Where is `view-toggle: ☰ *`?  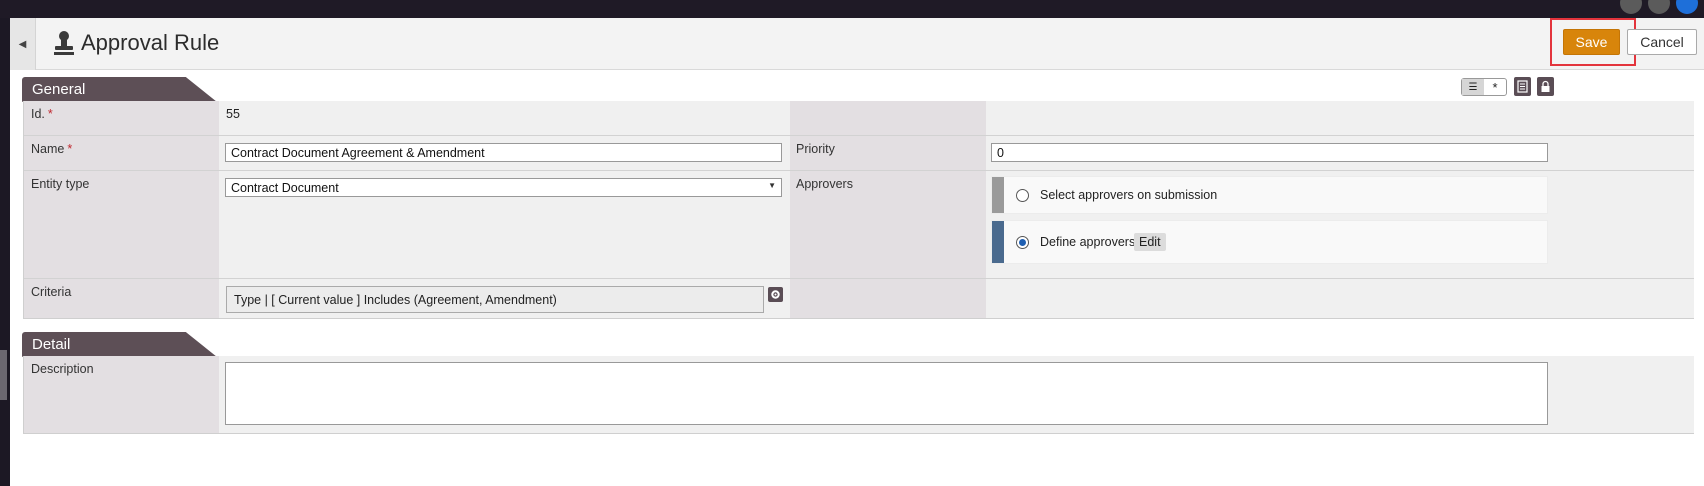 view-toggle: ☰ * is located at coordinates (1484, 87).